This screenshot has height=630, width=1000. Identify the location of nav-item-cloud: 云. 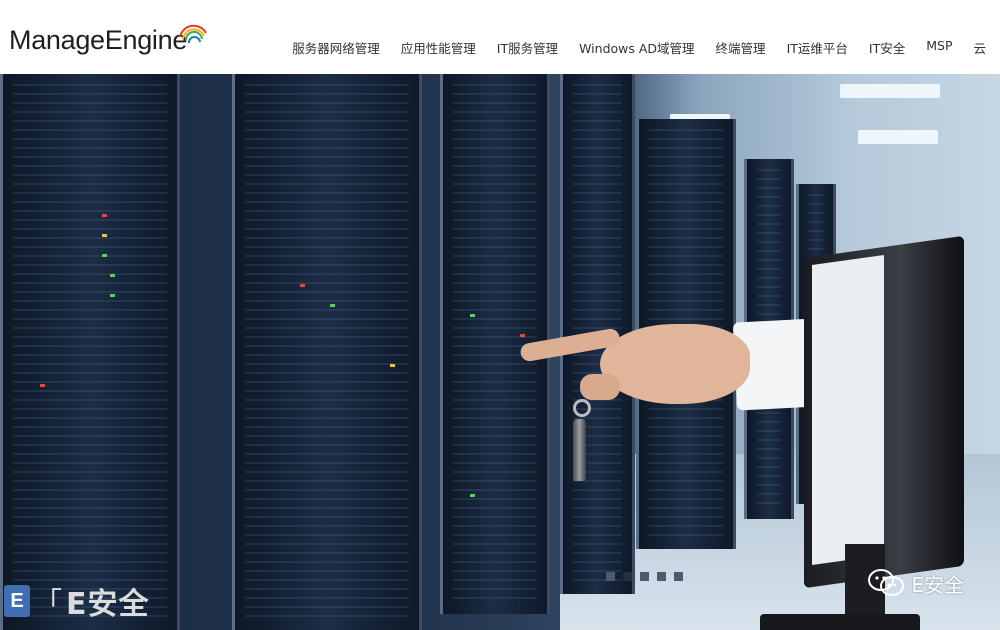
(979, 47).